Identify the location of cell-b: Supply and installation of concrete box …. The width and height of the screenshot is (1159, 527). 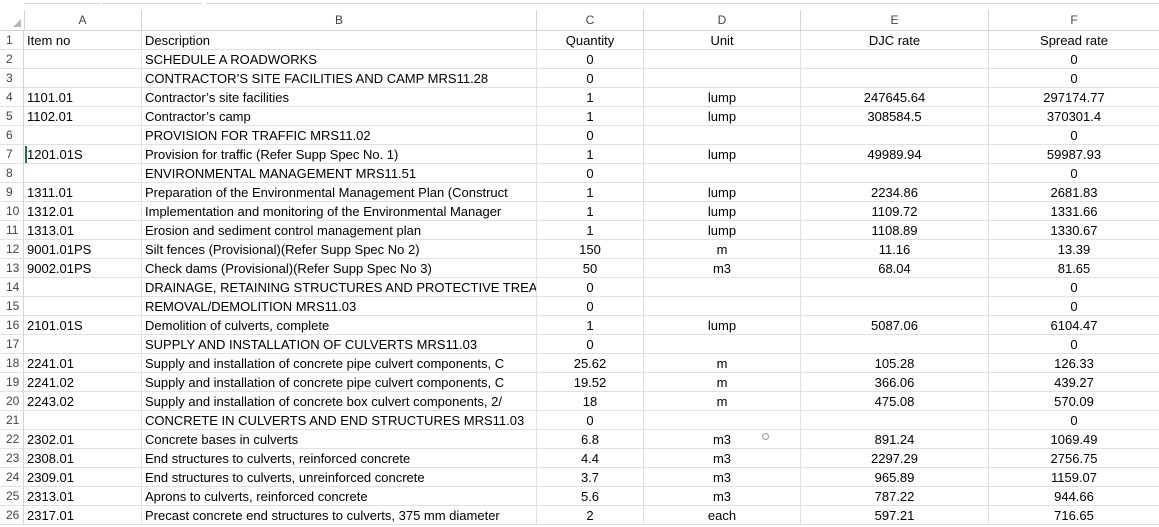
(339, 401).